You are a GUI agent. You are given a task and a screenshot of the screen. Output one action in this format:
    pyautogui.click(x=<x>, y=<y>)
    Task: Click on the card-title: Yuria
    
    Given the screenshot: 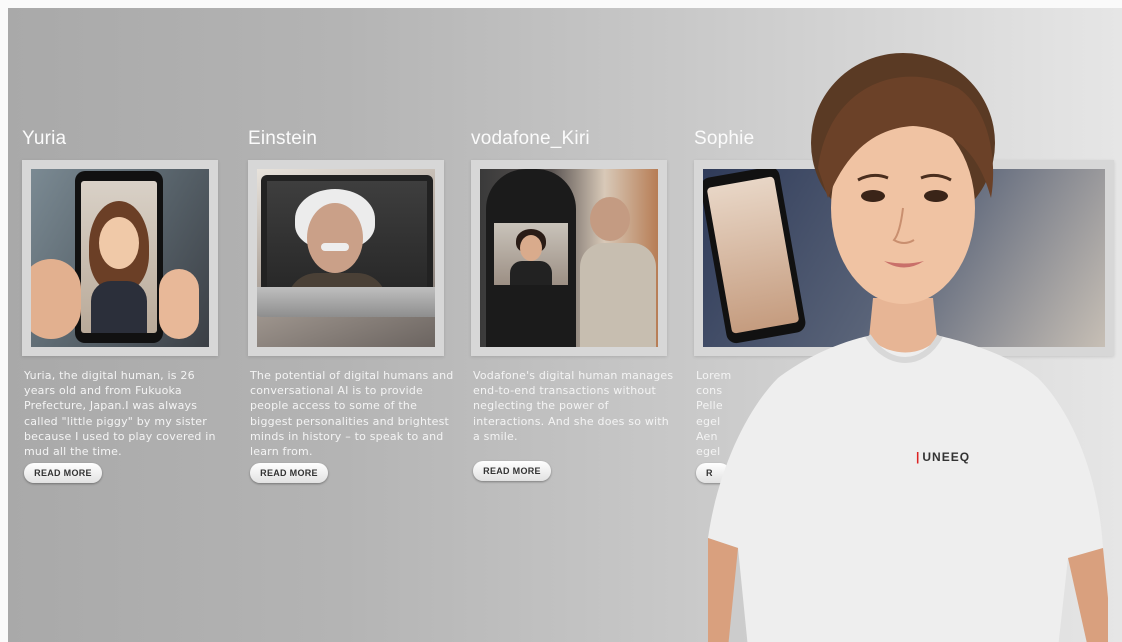 What is the action you would take?
    pyautogui.click(x=44, y=138)
    